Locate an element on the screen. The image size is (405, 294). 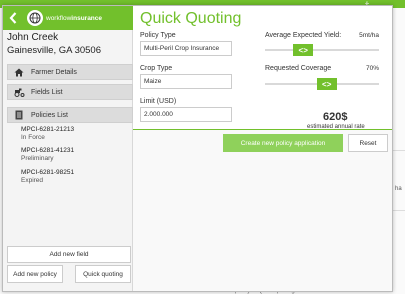
yield-value: 5mt/ha is located at coordinates (369, 35).